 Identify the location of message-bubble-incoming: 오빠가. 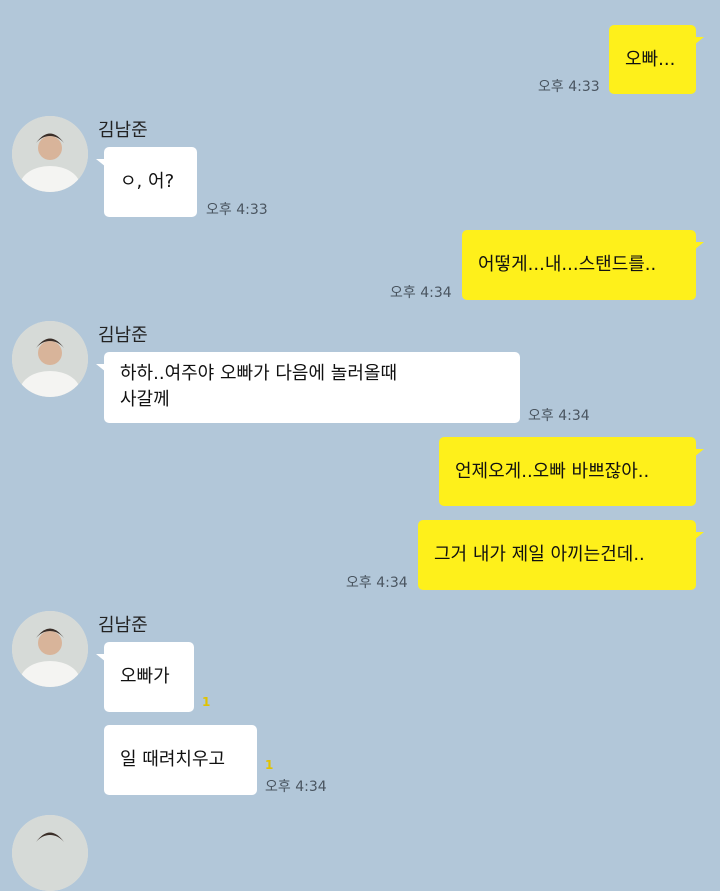
(145, 677).